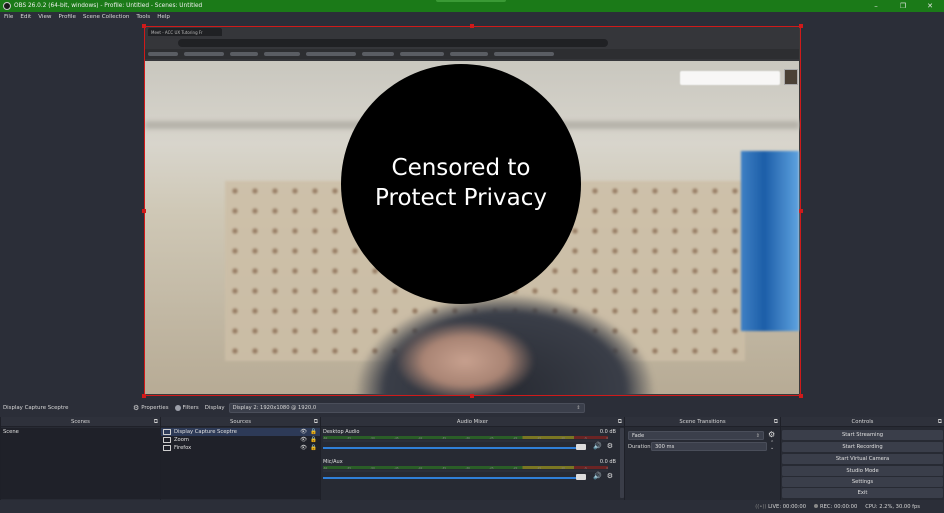  Describe the element at coordinates (862, 421) in the screenshot. I see `controls-header: Controls` at that location.